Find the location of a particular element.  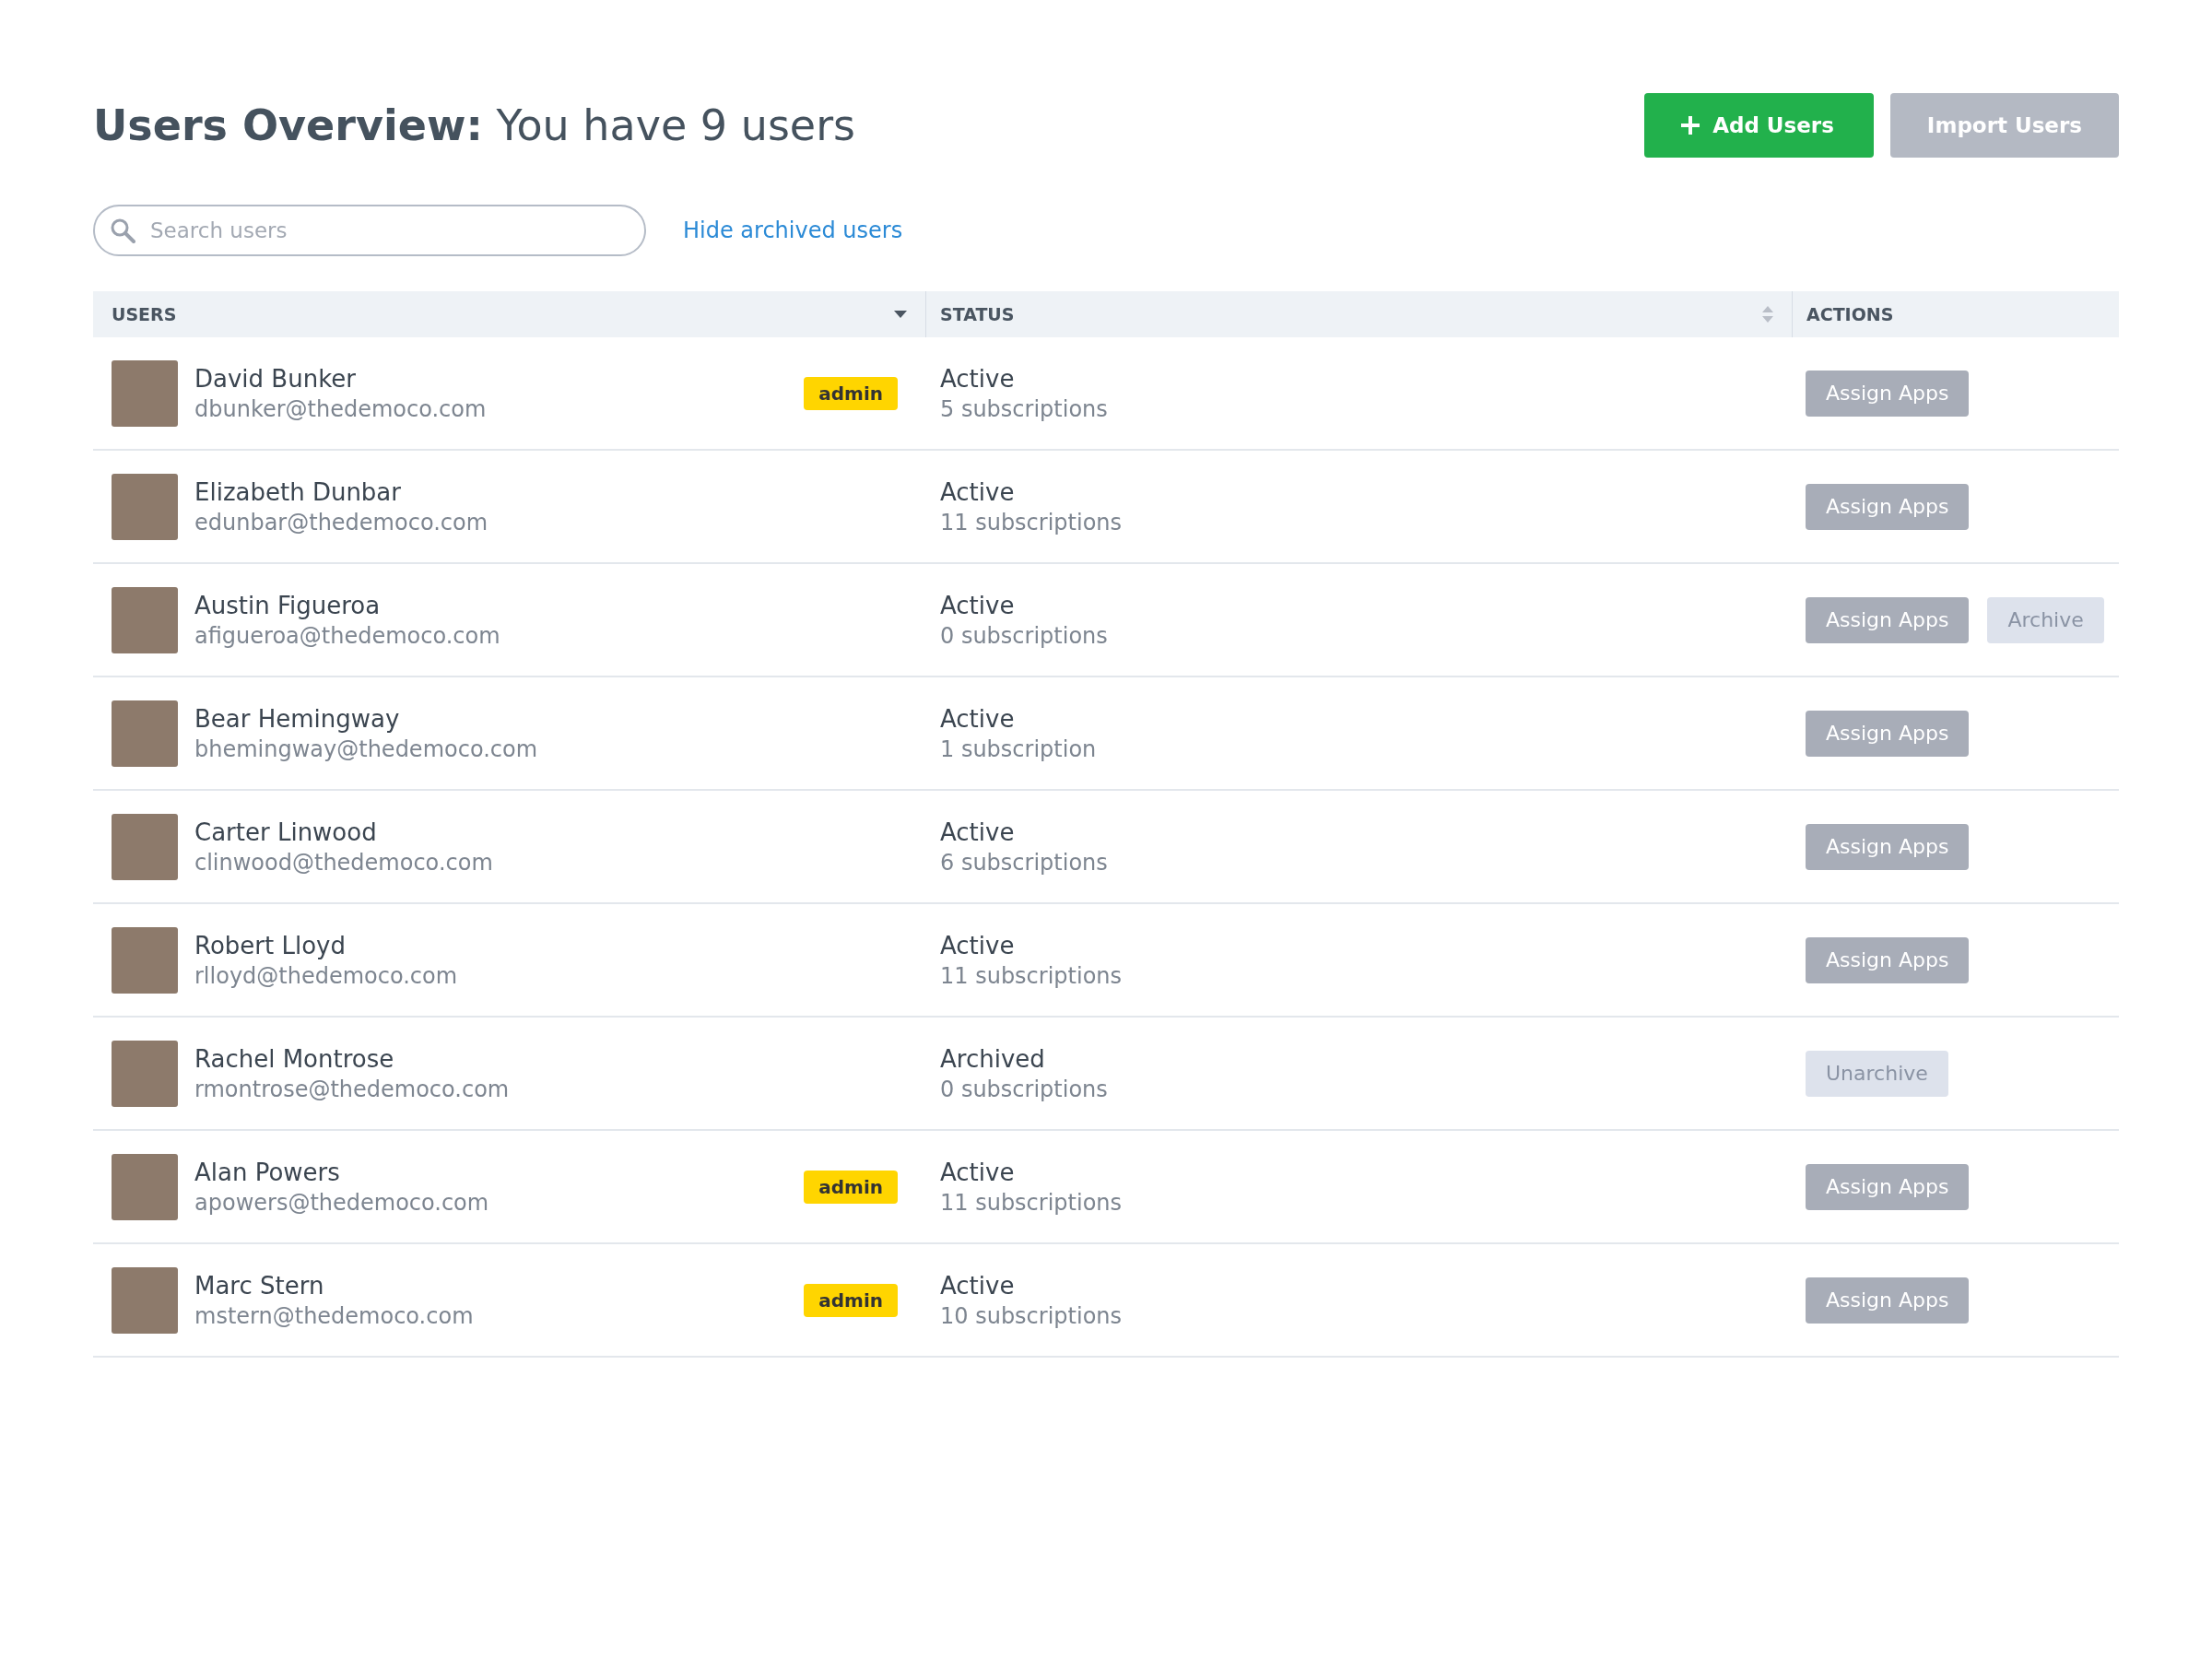

user-email: rlloyd@thedemoco.com is located at coordinates (326, 976).